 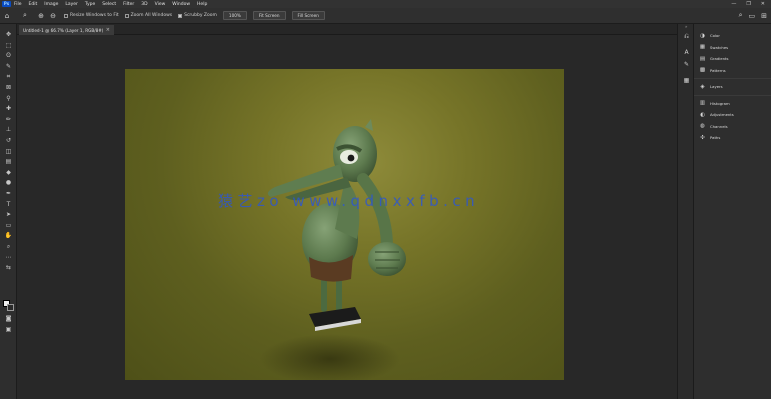 I want to click on share-icon: ⊞, so click(x=764, y=16).